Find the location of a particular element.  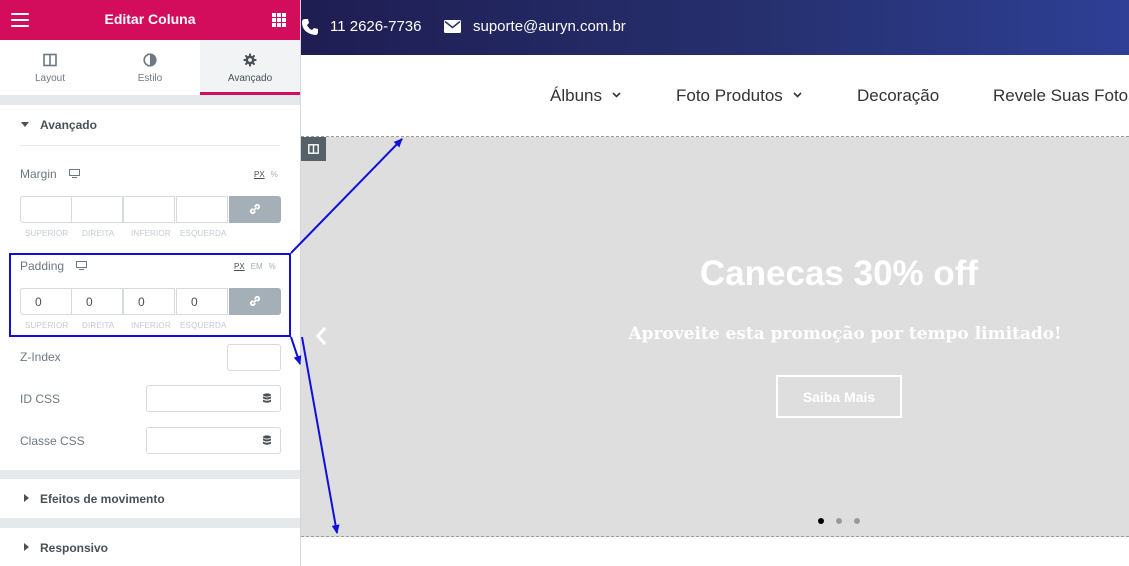

widgets-grid-icon is located at coordinates (279, 20).